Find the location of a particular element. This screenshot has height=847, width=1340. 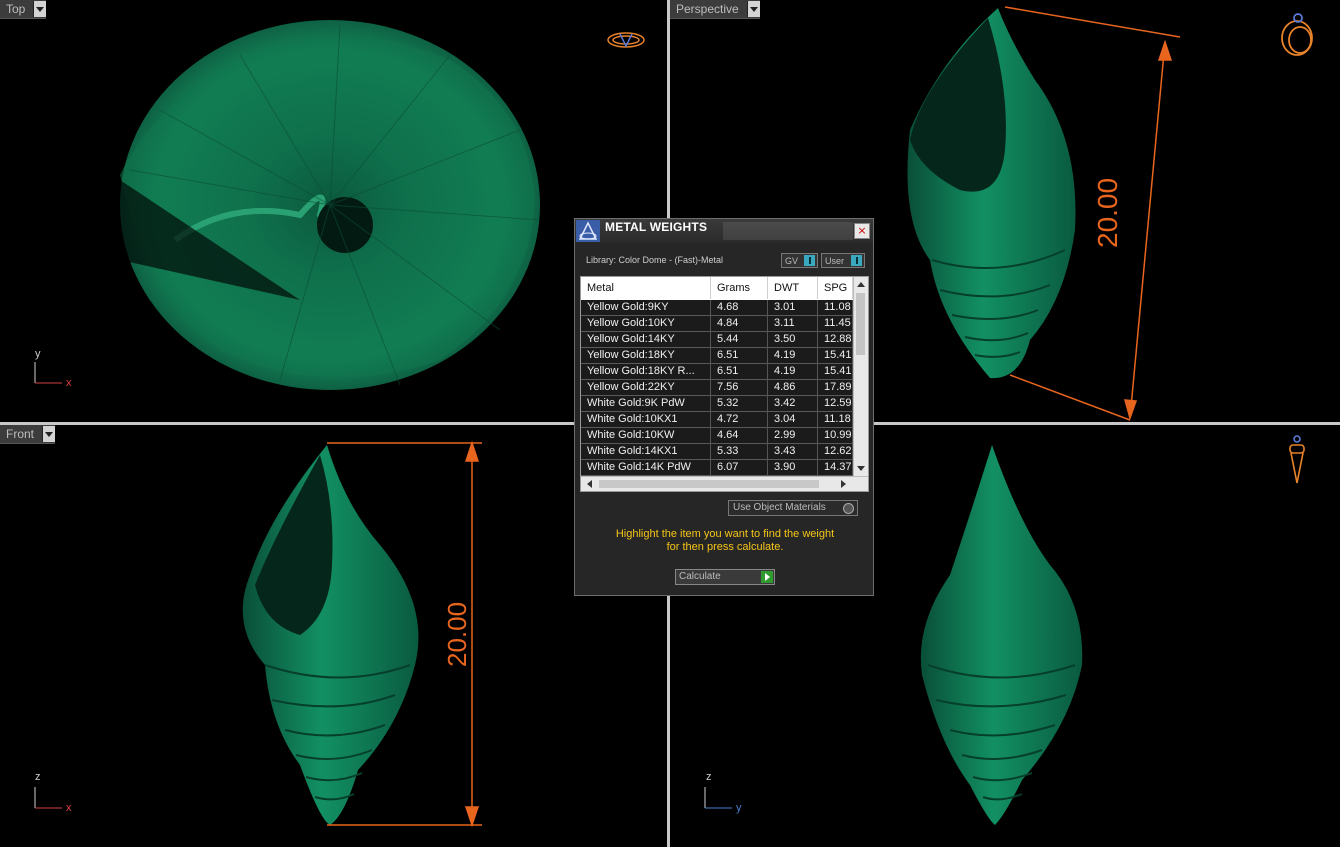

cell-spg: 12.88 is located at coordinates (835, 339).